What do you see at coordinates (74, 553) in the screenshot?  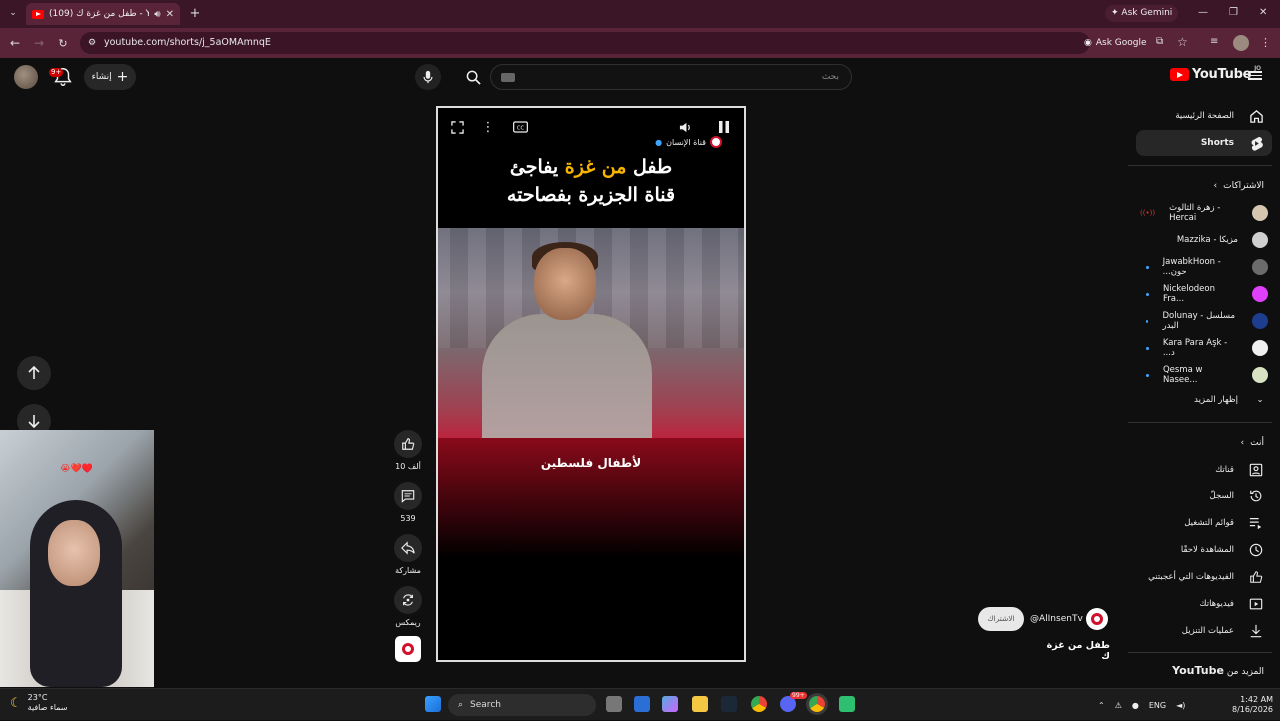 I see `webcam-person-face` at bounding box center [74, 553].